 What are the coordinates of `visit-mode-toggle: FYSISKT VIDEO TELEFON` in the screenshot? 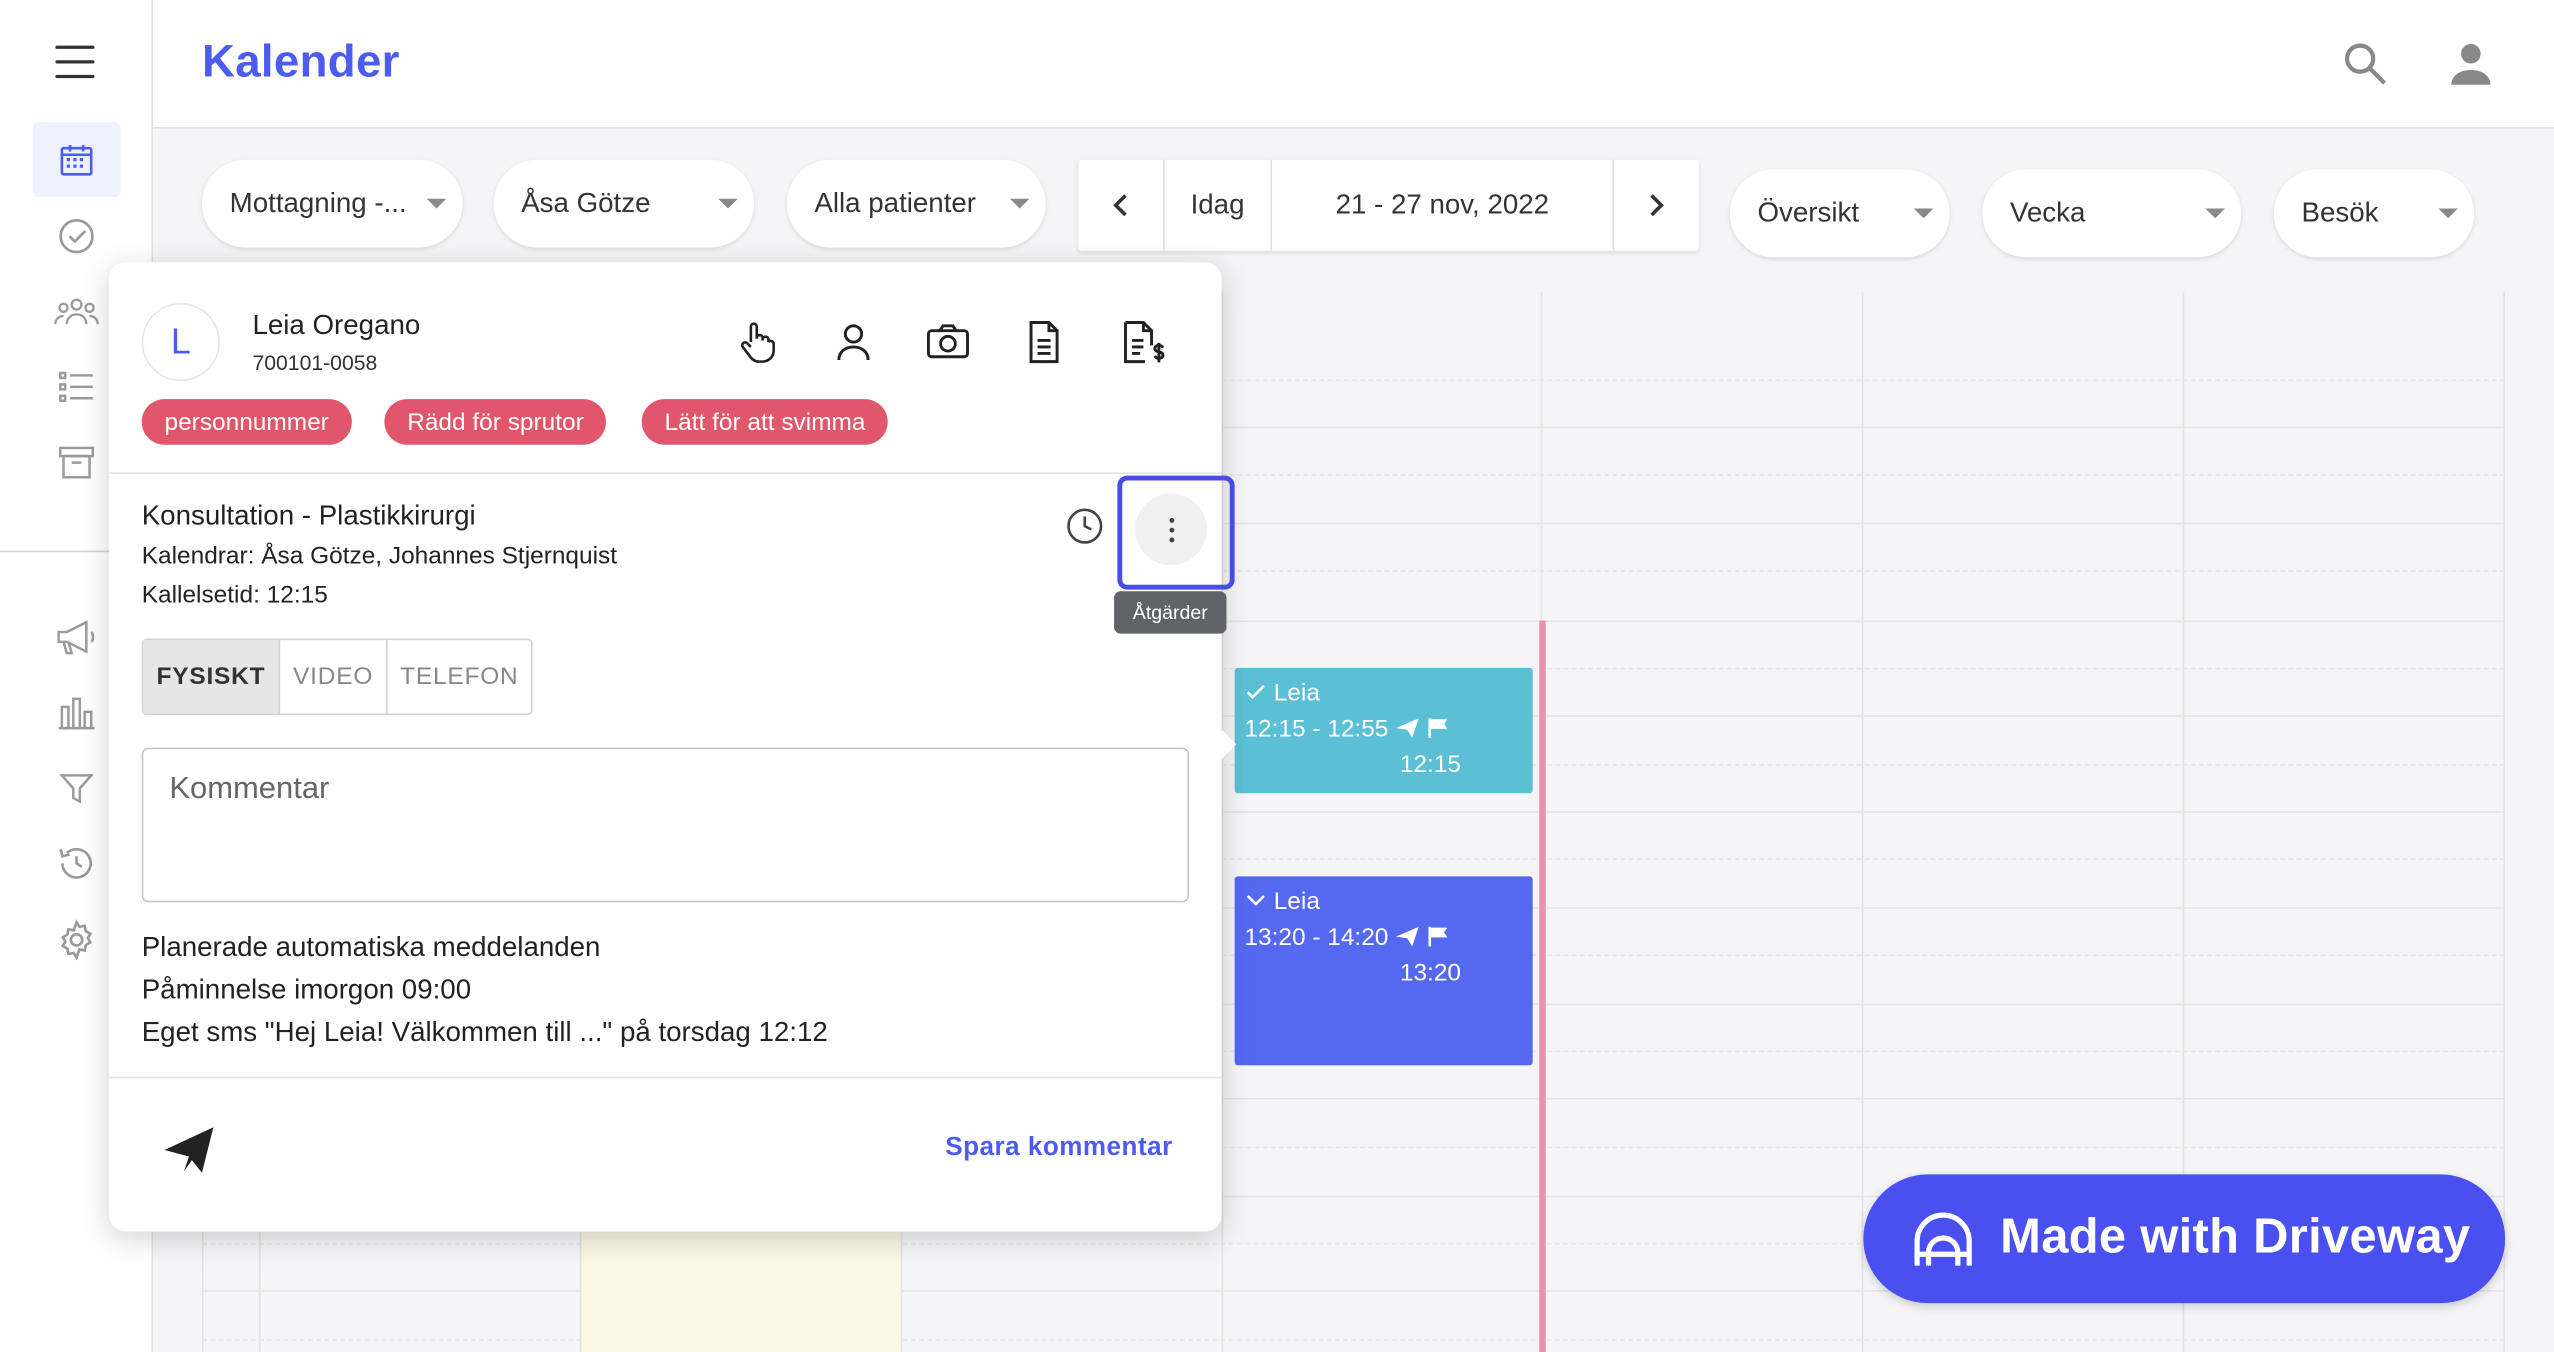 It's located at (337, 677).